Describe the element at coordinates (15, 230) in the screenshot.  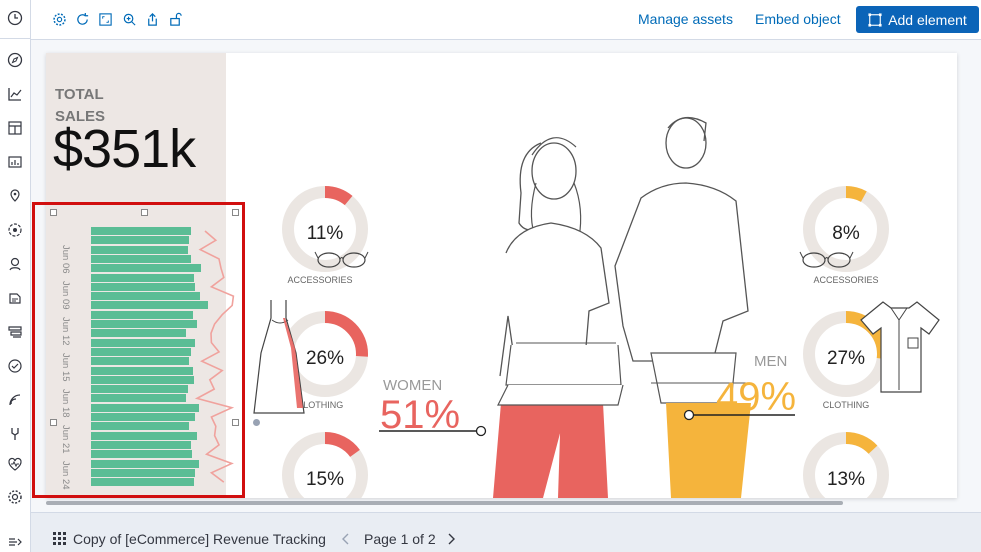
I see `ml-icon` at that location.